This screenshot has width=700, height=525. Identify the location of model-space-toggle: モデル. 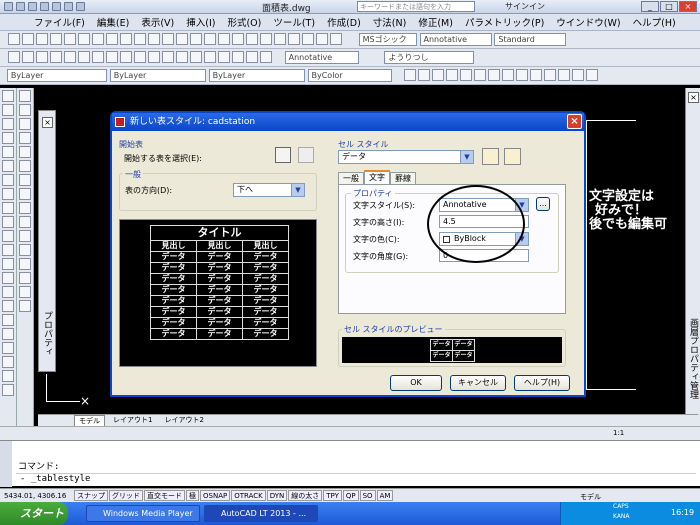
(590, 497).